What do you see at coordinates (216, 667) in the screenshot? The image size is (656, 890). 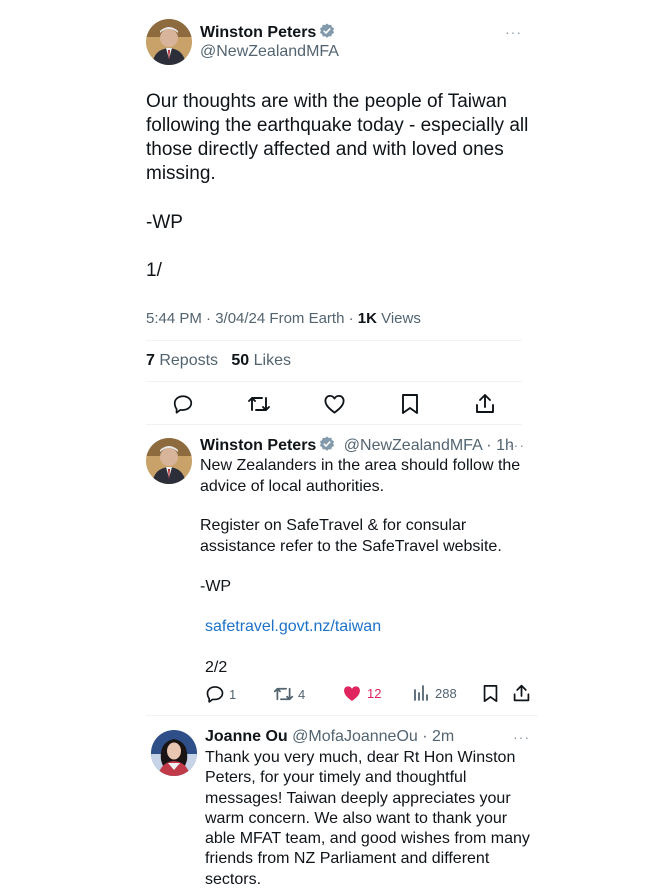 I see `thread-marker: 2/2` at bounding box center [216, 667].